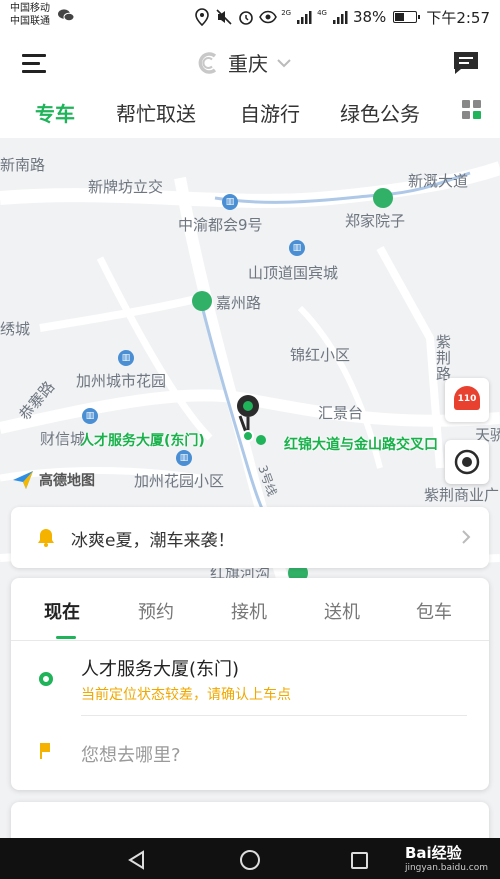 This screenshot has width=500, height=879. I want to click on tab-service-1: 帮忙取送, so click(156, 112).